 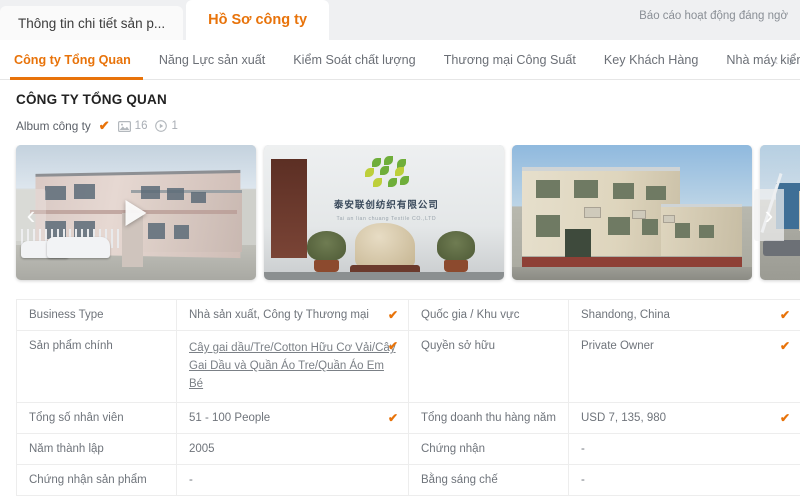 I want to click on carousel-slide-factory-exterior-video, so click(x=136, y=212).